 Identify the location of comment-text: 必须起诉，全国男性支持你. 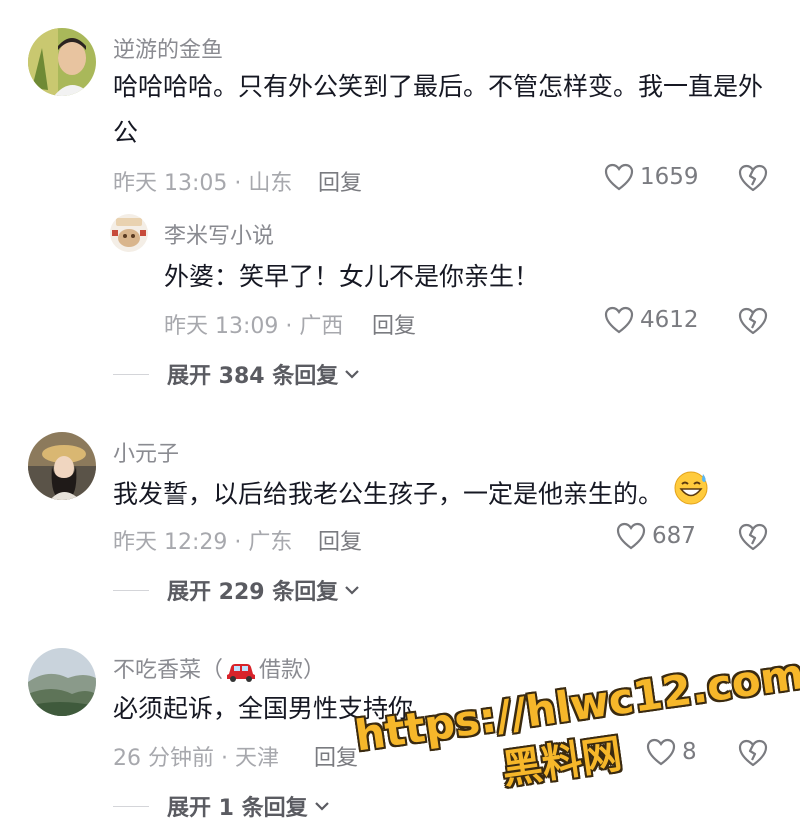
(263, 708).